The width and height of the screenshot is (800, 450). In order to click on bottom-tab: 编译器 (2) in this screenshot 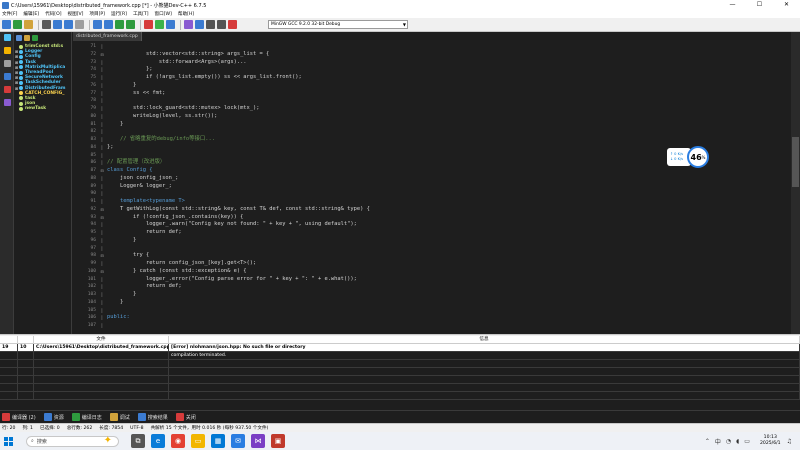, I will do `click(19, 417)`.